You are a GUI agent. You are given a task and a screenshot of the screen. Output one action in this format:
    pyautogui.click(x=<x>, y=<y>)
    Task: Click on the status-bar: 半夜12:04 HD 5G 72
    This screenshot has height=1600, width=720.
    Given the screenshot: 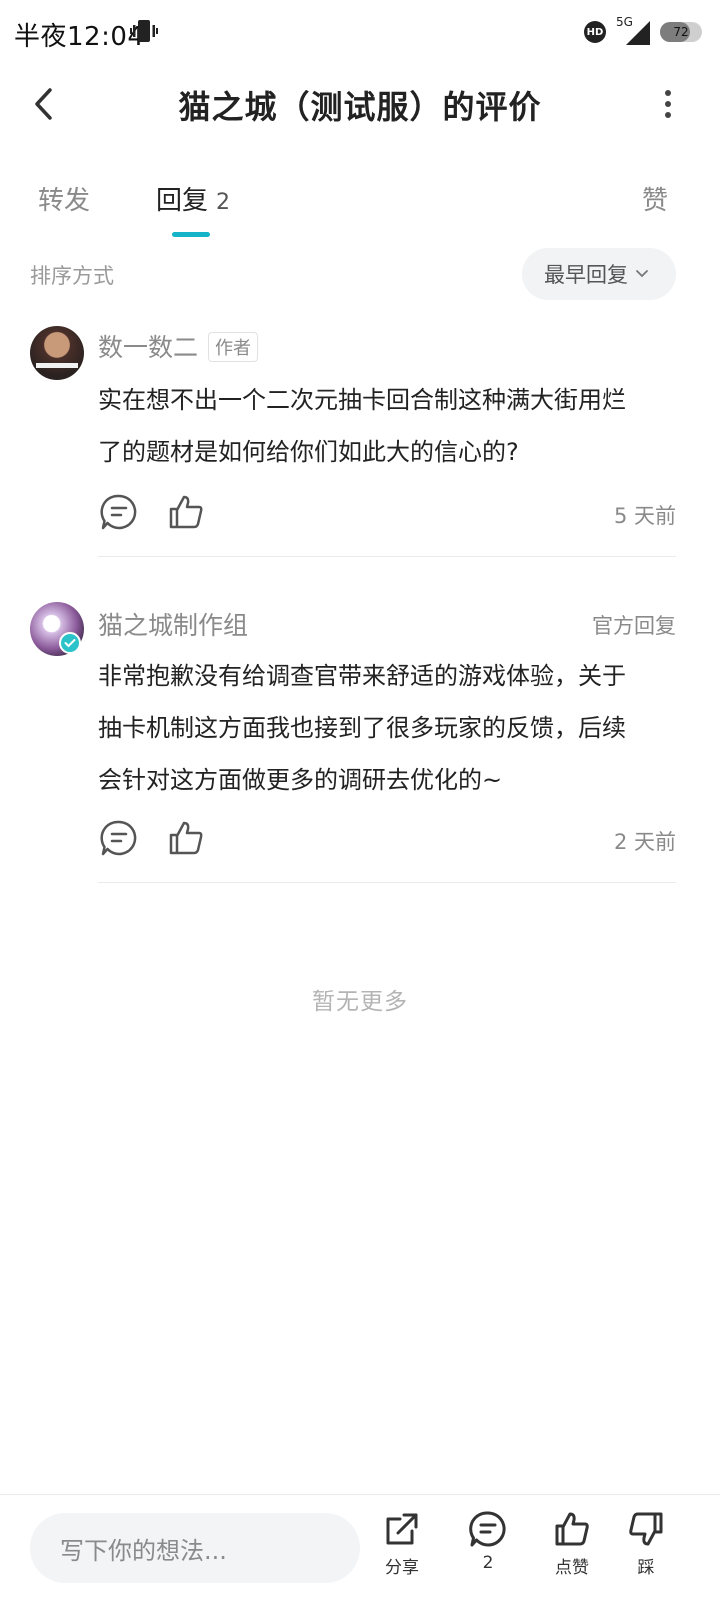 What is the action you would take?
    pyautogui.click(x=360, y=32)
    